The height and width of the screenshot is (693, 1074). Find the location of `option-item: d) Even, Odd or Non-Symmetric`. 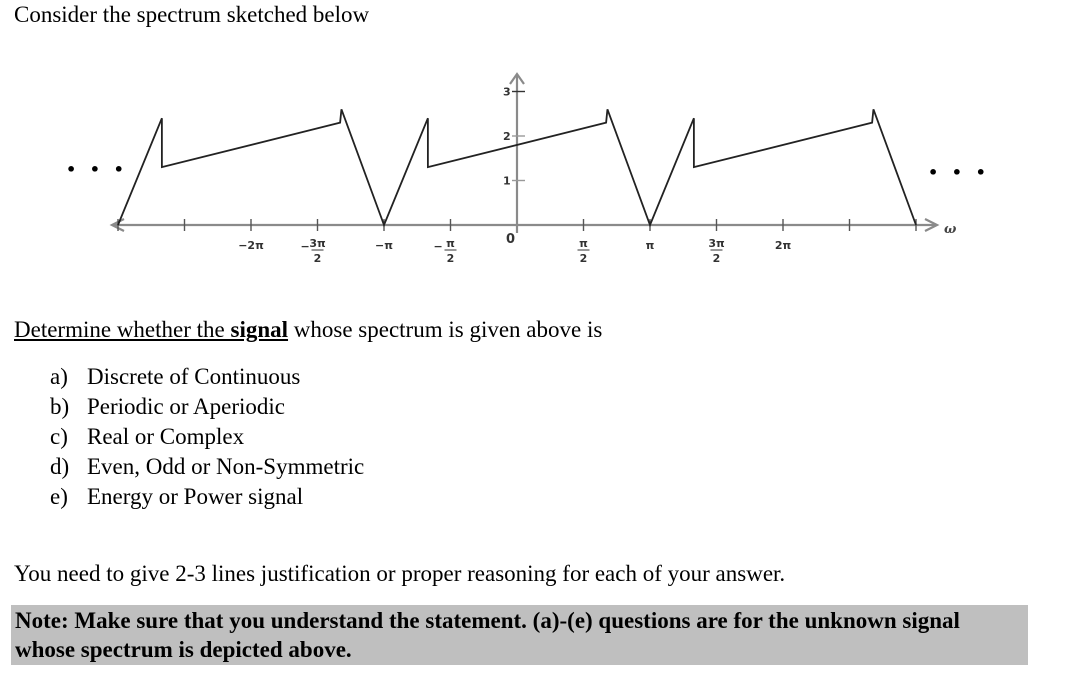

option-item: d) Even, Odd or Non-Symmetric is located at coordinates (207, 467).